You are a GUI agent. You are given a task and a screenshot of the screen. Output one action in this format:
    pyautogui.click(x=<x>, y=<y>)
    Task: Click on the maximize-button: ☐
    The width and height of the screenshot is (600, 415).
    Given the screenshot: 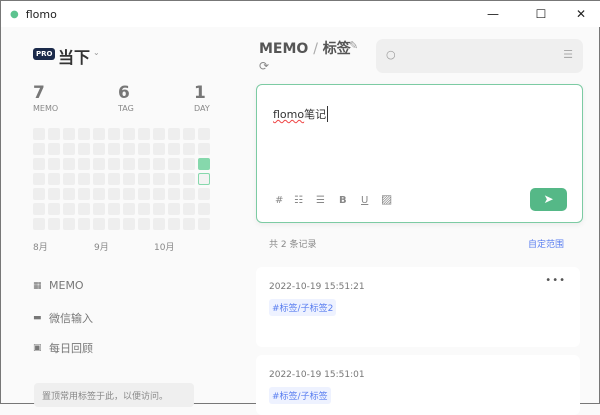 What is the action you would take?
    pyautogui.click(x=541, y=14)
    